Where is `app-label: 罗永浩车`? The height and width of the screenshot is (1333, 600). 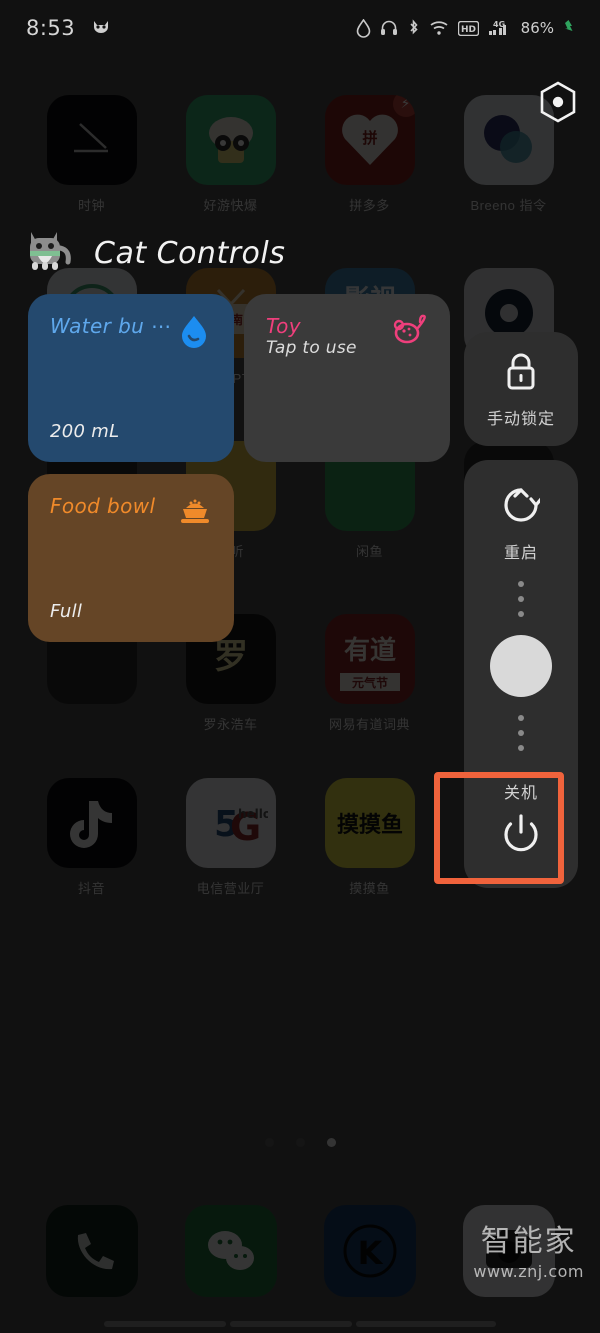
app-label: 罗永浩车 is located at coordinates (230, 724).